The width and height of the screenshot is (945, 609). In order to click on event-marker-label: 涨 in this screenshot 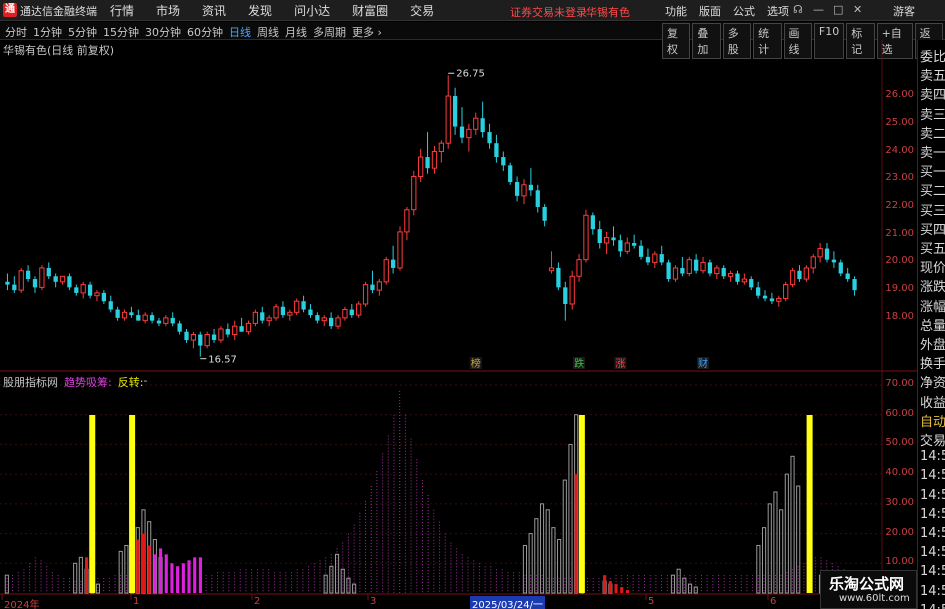, I will do `click(620, 364)`.